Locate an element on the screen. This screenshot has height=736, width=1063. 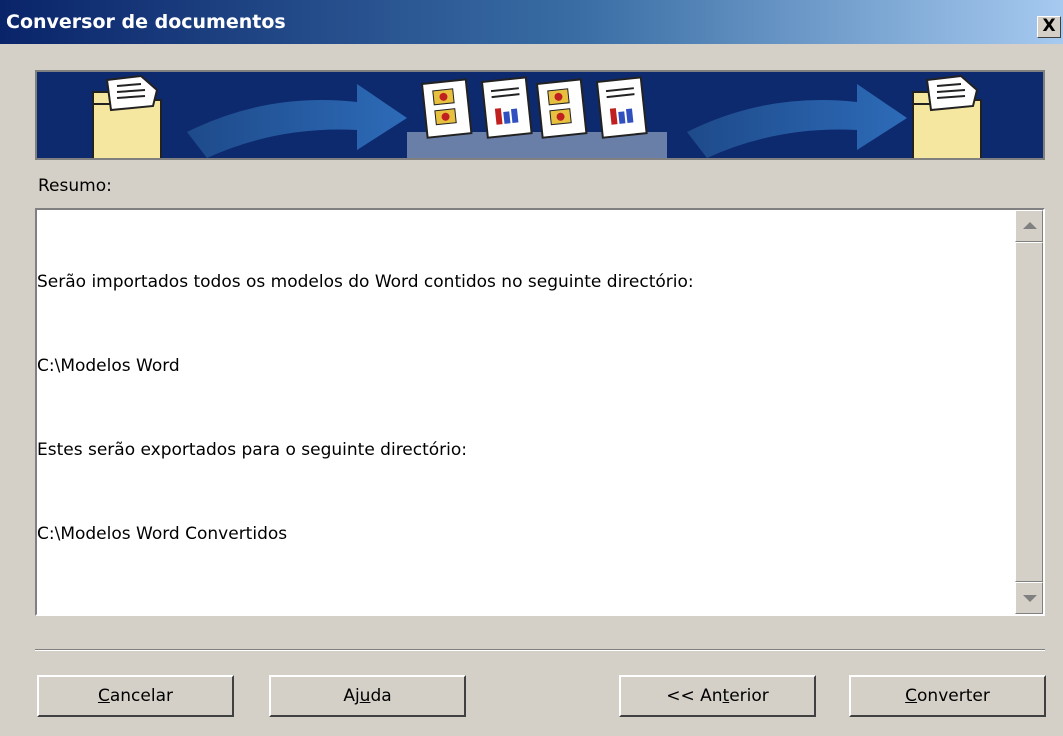
wizard-banner is located at coordinates (540, 115).